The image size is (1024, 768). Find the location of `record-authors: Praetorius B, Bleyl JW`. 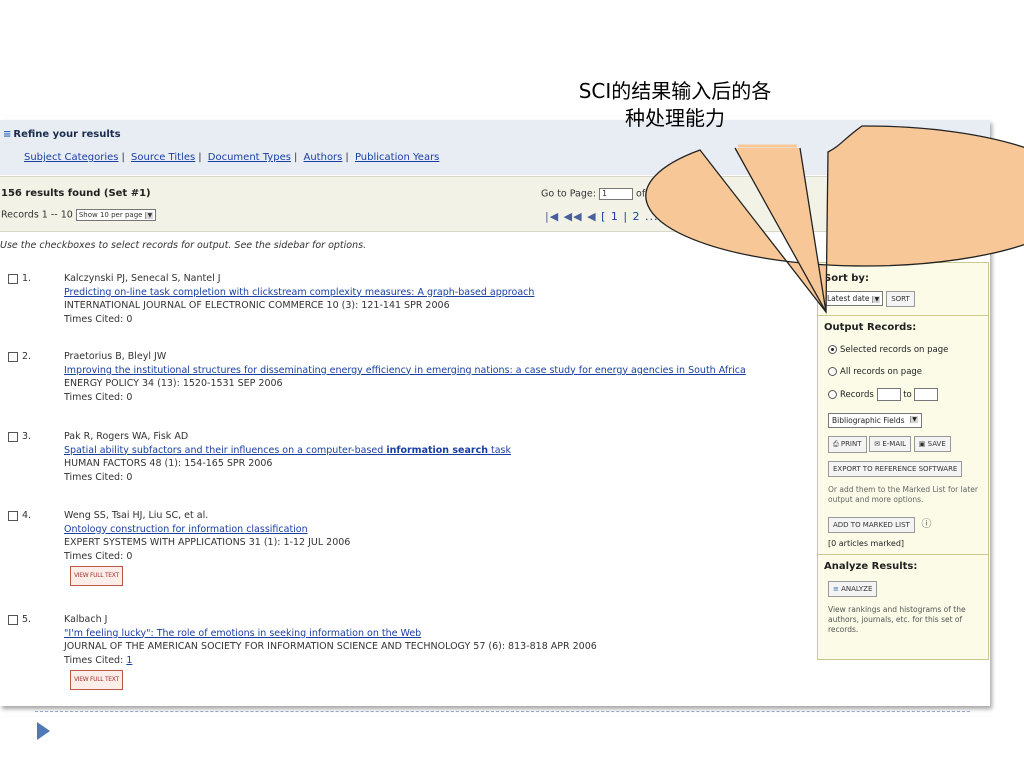

record-authors: Praetorius B, Bleyl JW is located at coordinates (115, 356).